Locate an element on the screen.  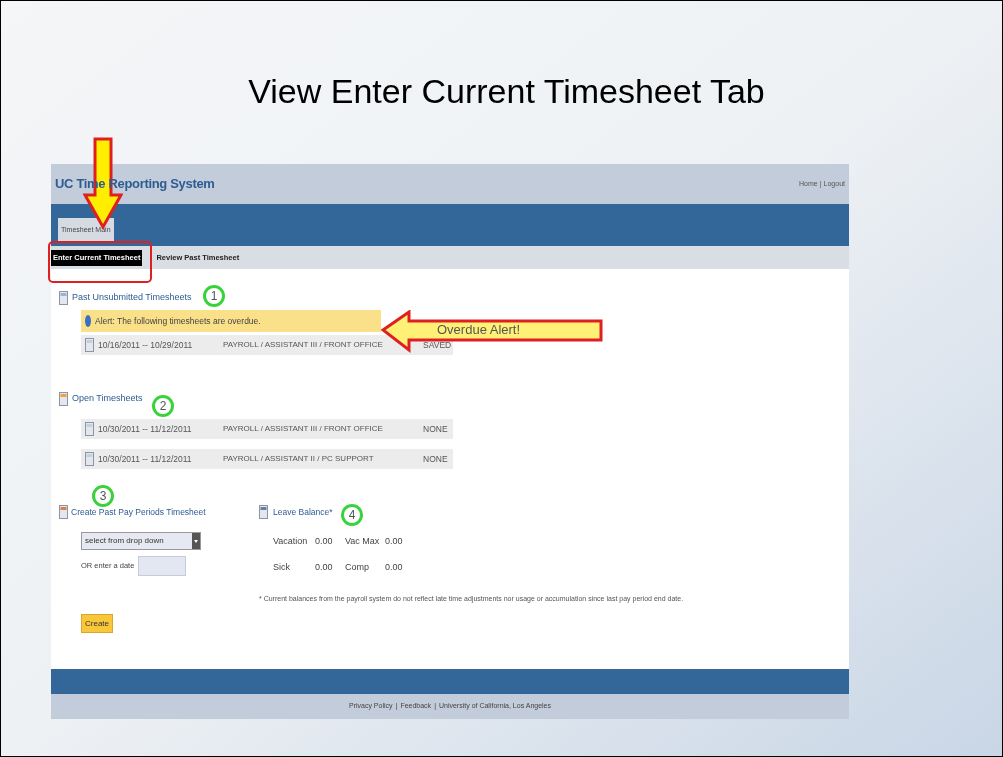
alert-text: Alert: The following timesheets are overdue. is located at coordinates (178, 321).